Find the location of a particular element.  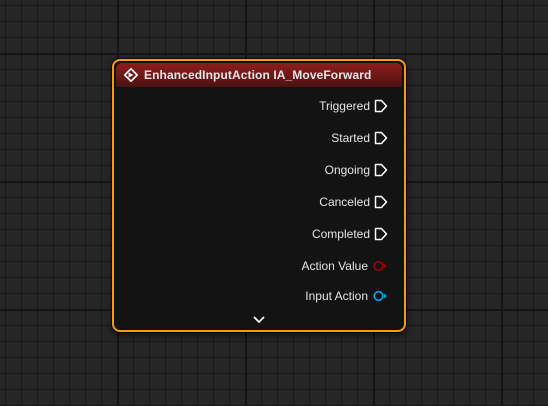

pin-label-canceled: Canceled is located at coordinates (344, 202).